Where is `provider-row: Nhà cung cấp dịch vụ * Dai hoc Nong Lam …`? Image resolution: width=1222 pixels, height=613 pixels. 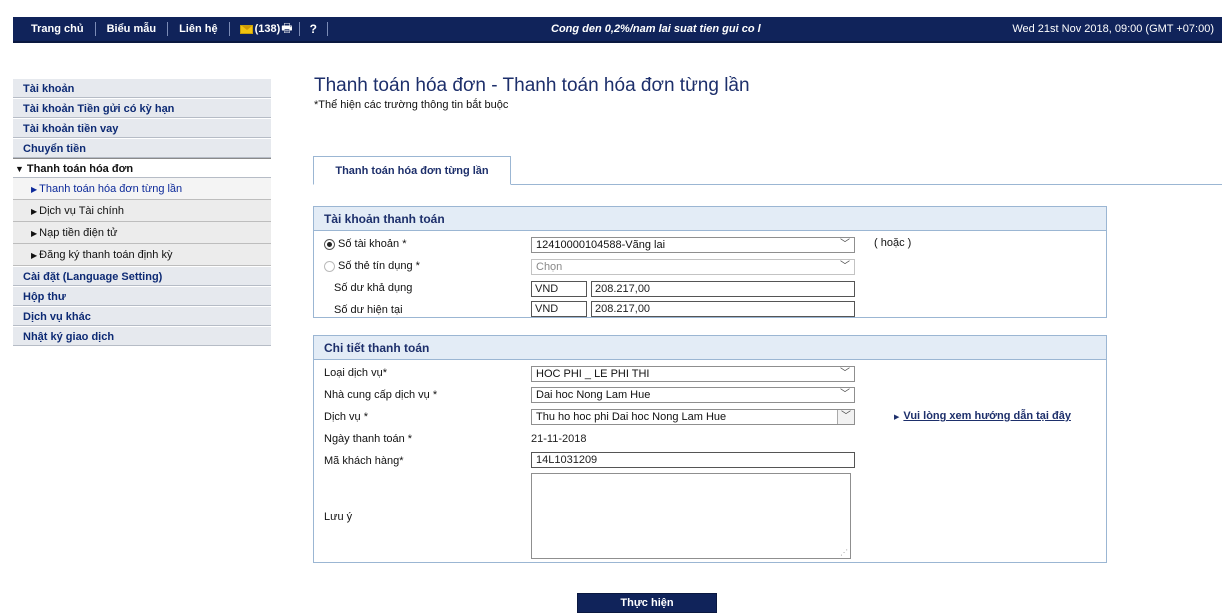
provider-row: Nhà cung cấp dịch vụ * Dai hoc Nong Lam … is located at coordinates (710, 396).